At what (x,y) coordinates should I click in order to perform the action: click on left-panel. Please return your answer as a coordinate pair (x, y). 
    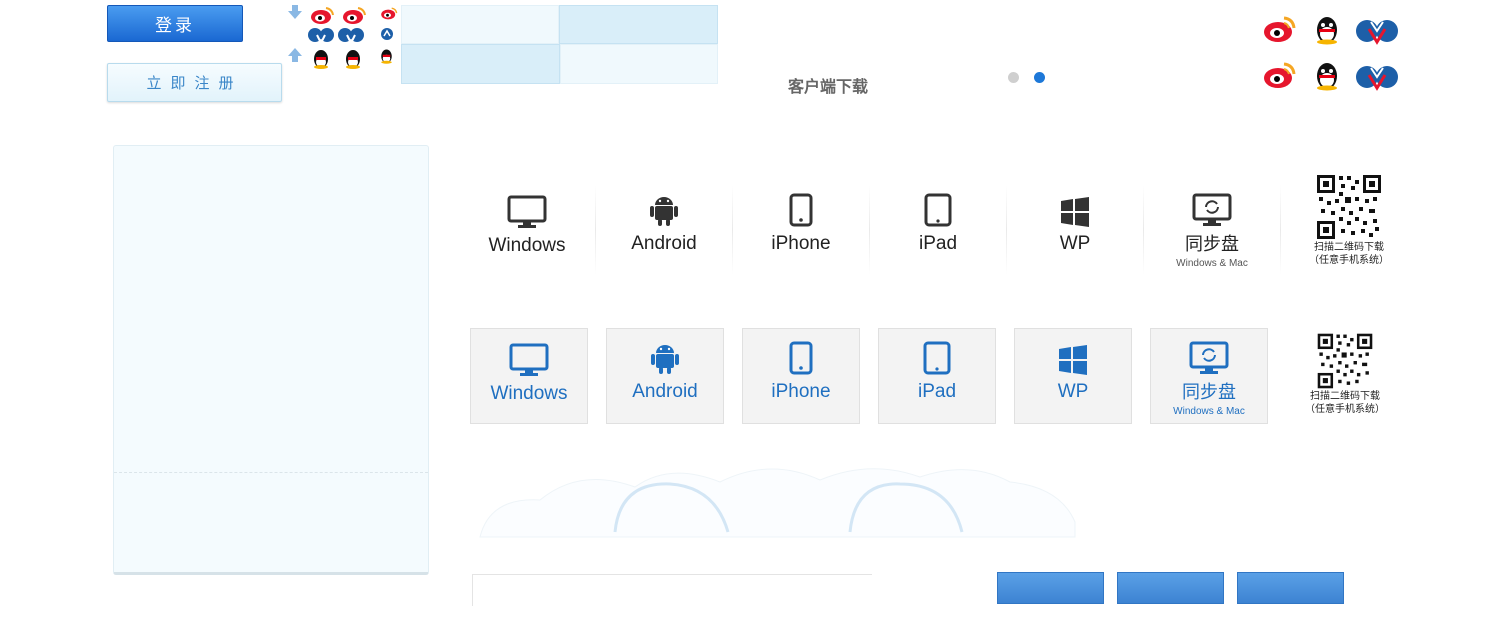
    Looking at the image, I should click on (271, 360).